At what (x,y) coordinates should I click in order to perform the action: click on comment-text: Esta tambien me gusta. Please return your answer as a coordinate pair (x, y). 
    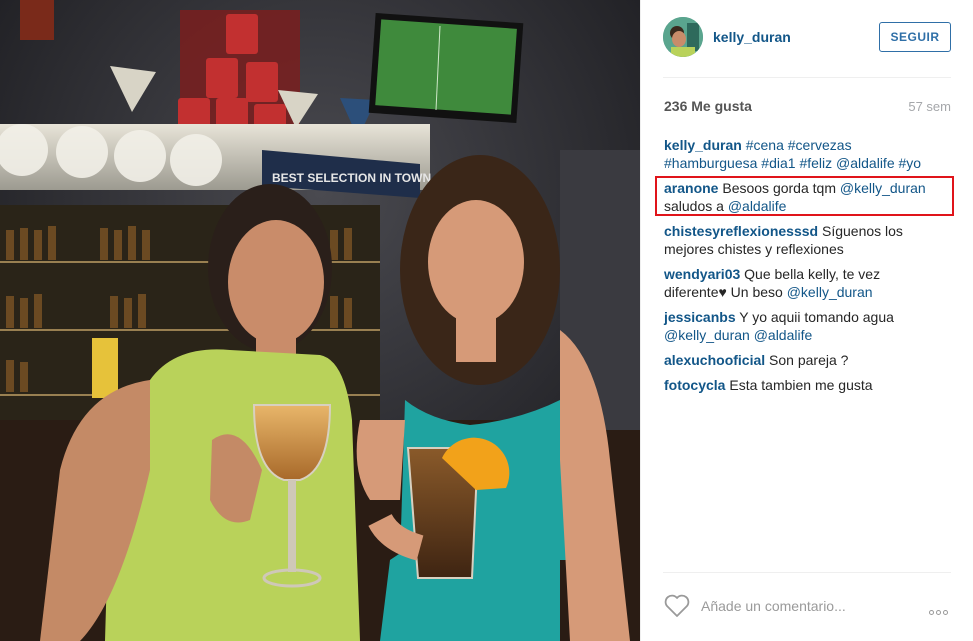
    Looking at the image, I should click on (801, 385).